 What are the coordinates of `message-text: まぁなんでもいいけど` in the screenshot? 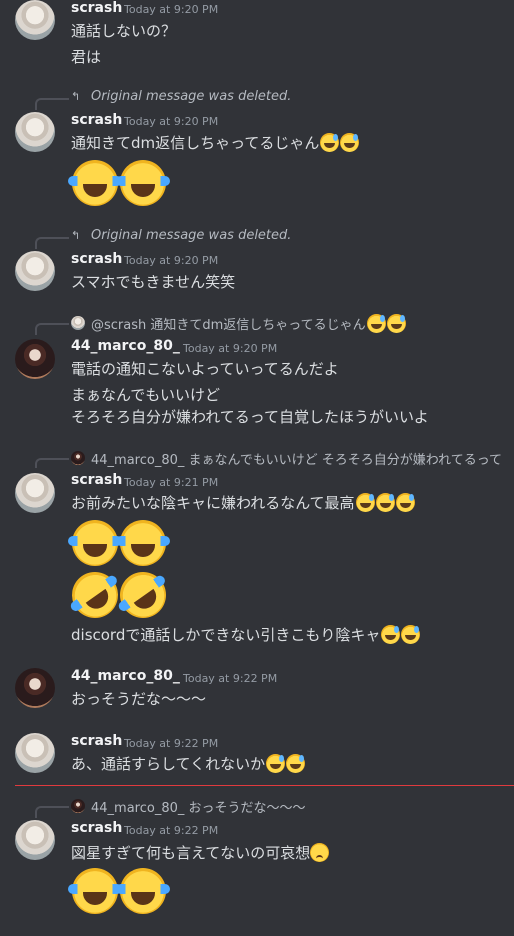 It's located at (145, 395).